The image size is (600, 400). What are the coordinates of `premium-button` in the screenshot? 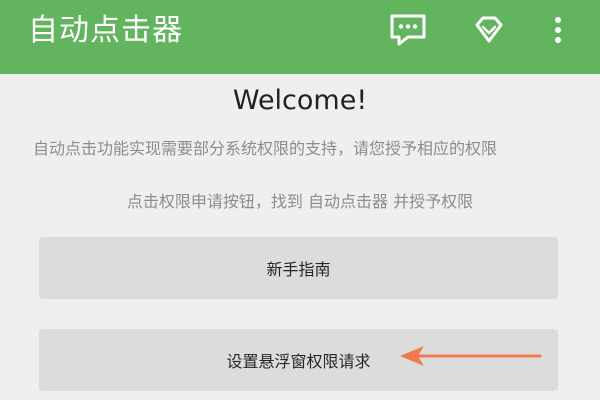 It's located at (489, 30).